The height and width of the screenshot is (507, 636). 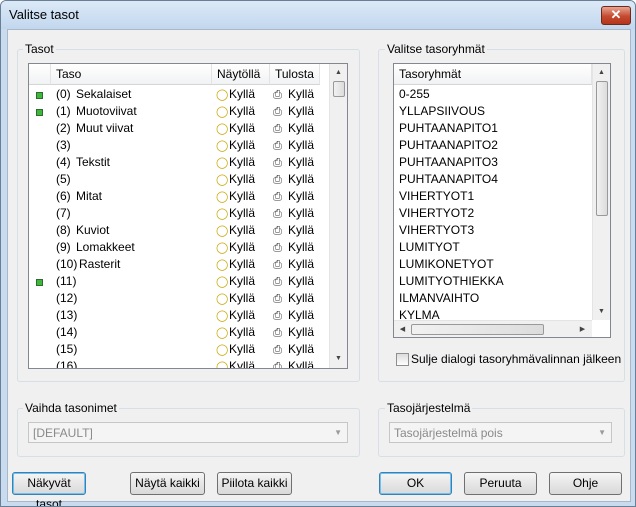 What do you see at coordinates (494, 230) in the screenshot?
I see `group-list-item: VIHERTYOT3` at bounding box center [494, 230].